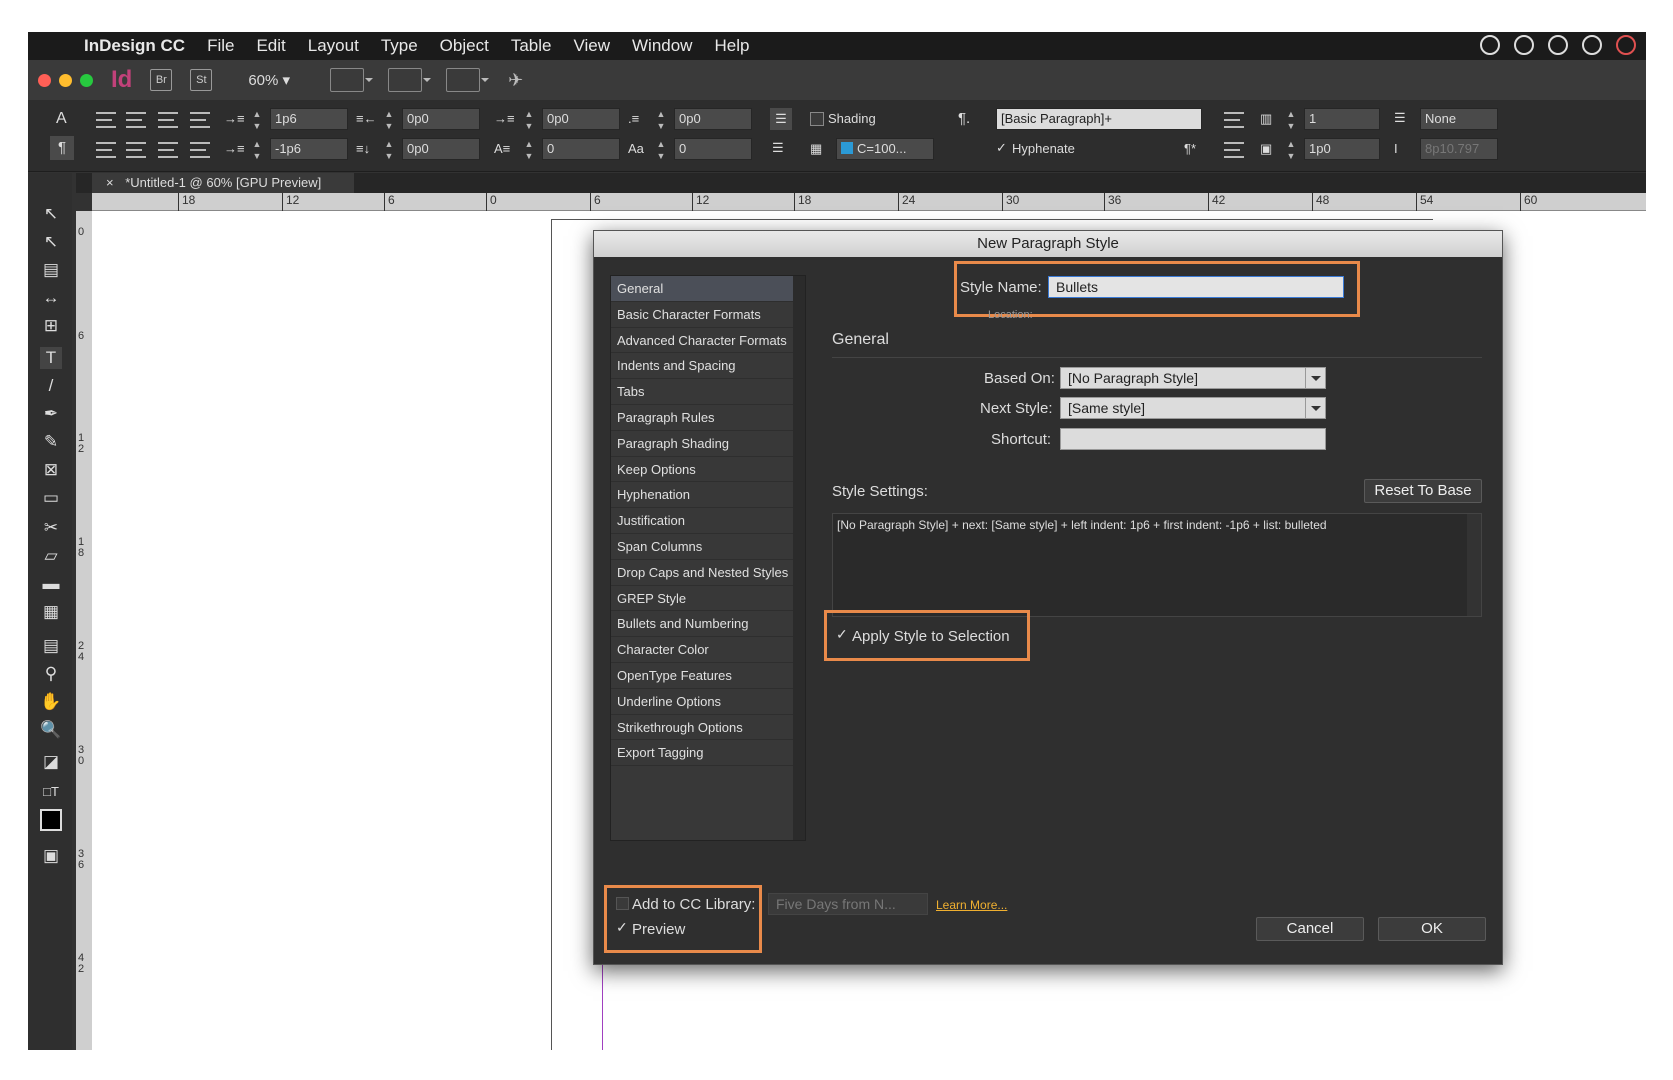  What do you see at coordinates (529, 120) in the screenshot?
I see `space-before-stepper: ▲ ▼` at bounding box center [529, 120].